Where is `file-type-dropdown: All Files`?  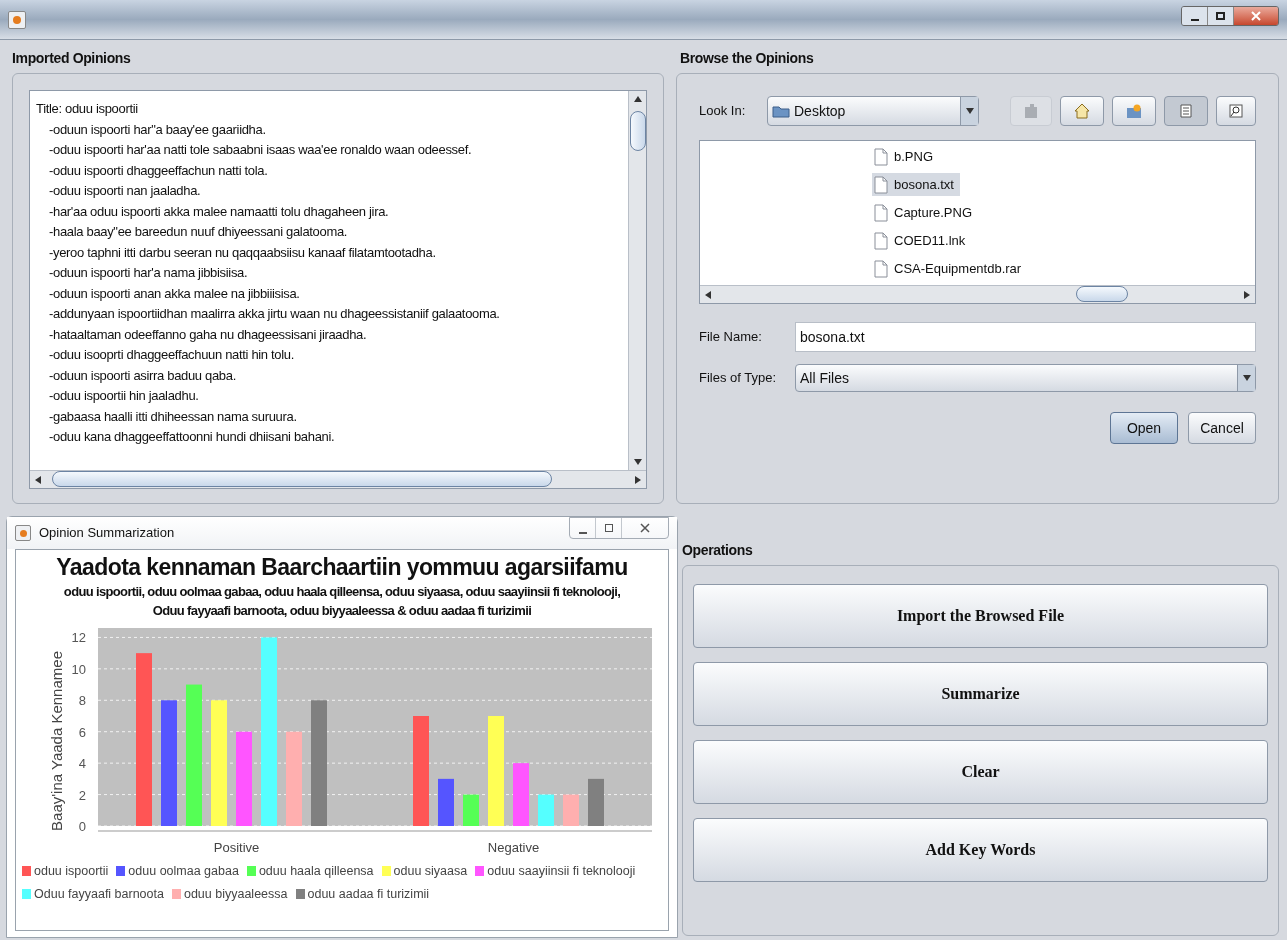
file-type-dropdown: All Files is located at coordinates (1025, 378).